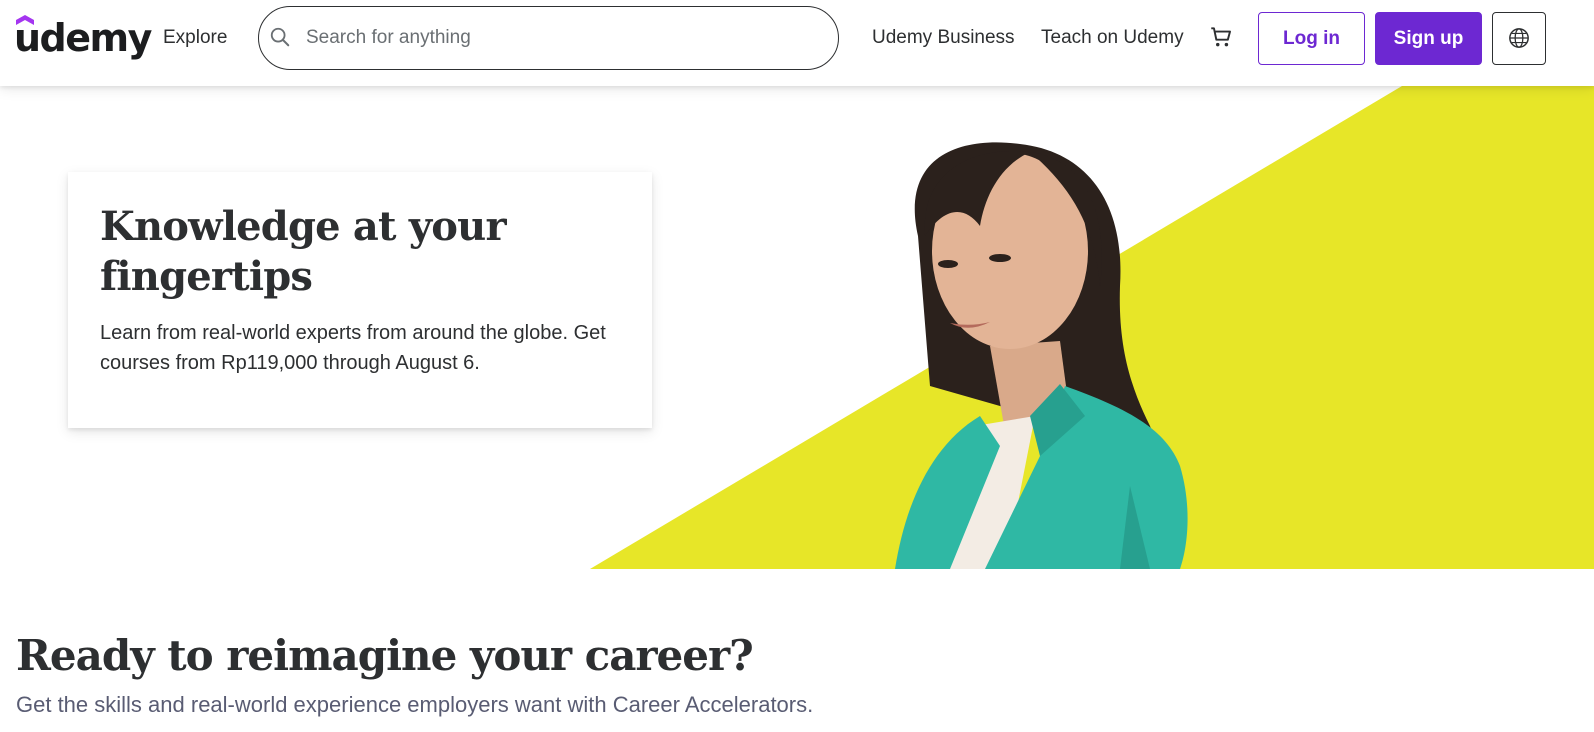  What do you see at coordinates (1428, 38) in the screenshot?
I see `signup-button: Sign up` at bounding box center [1428, 38].